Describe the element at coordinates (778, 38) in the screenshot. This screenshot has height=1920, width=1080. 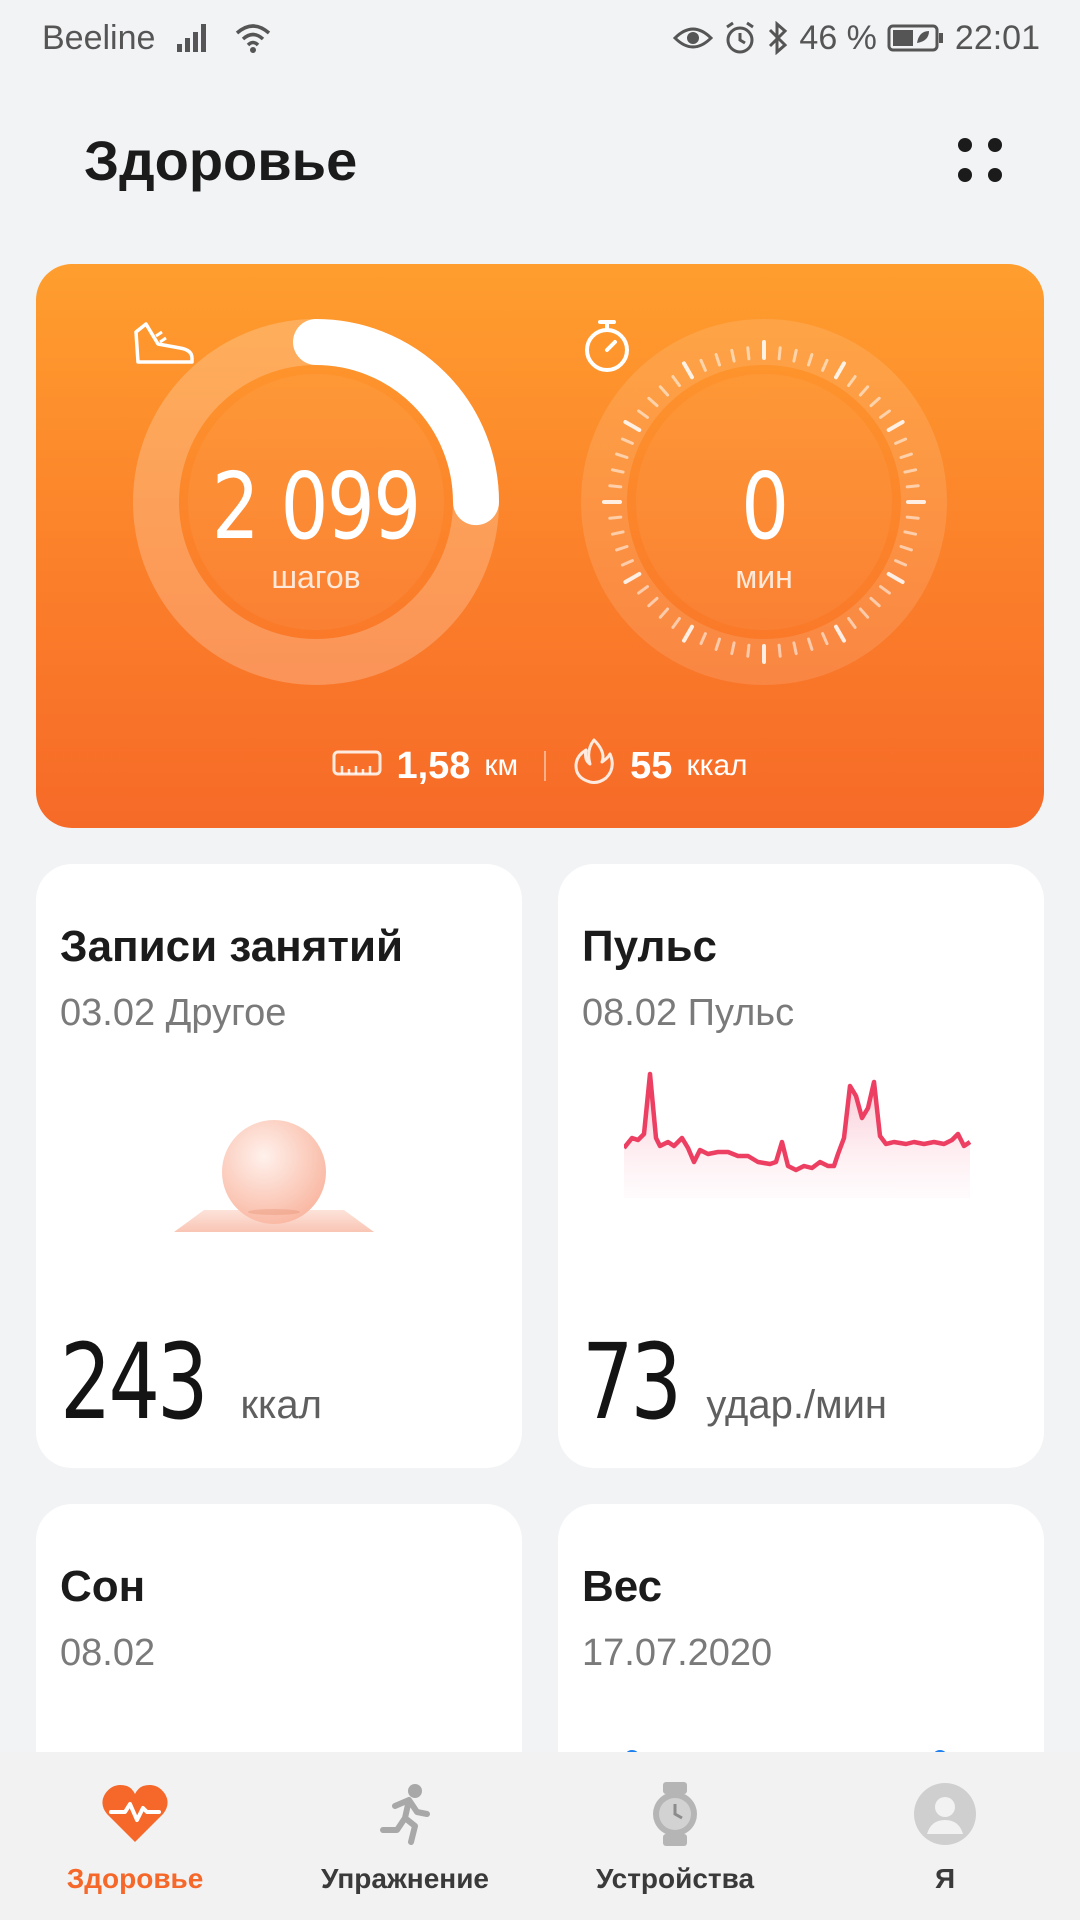
I see `bluetooth-icon` at that location.